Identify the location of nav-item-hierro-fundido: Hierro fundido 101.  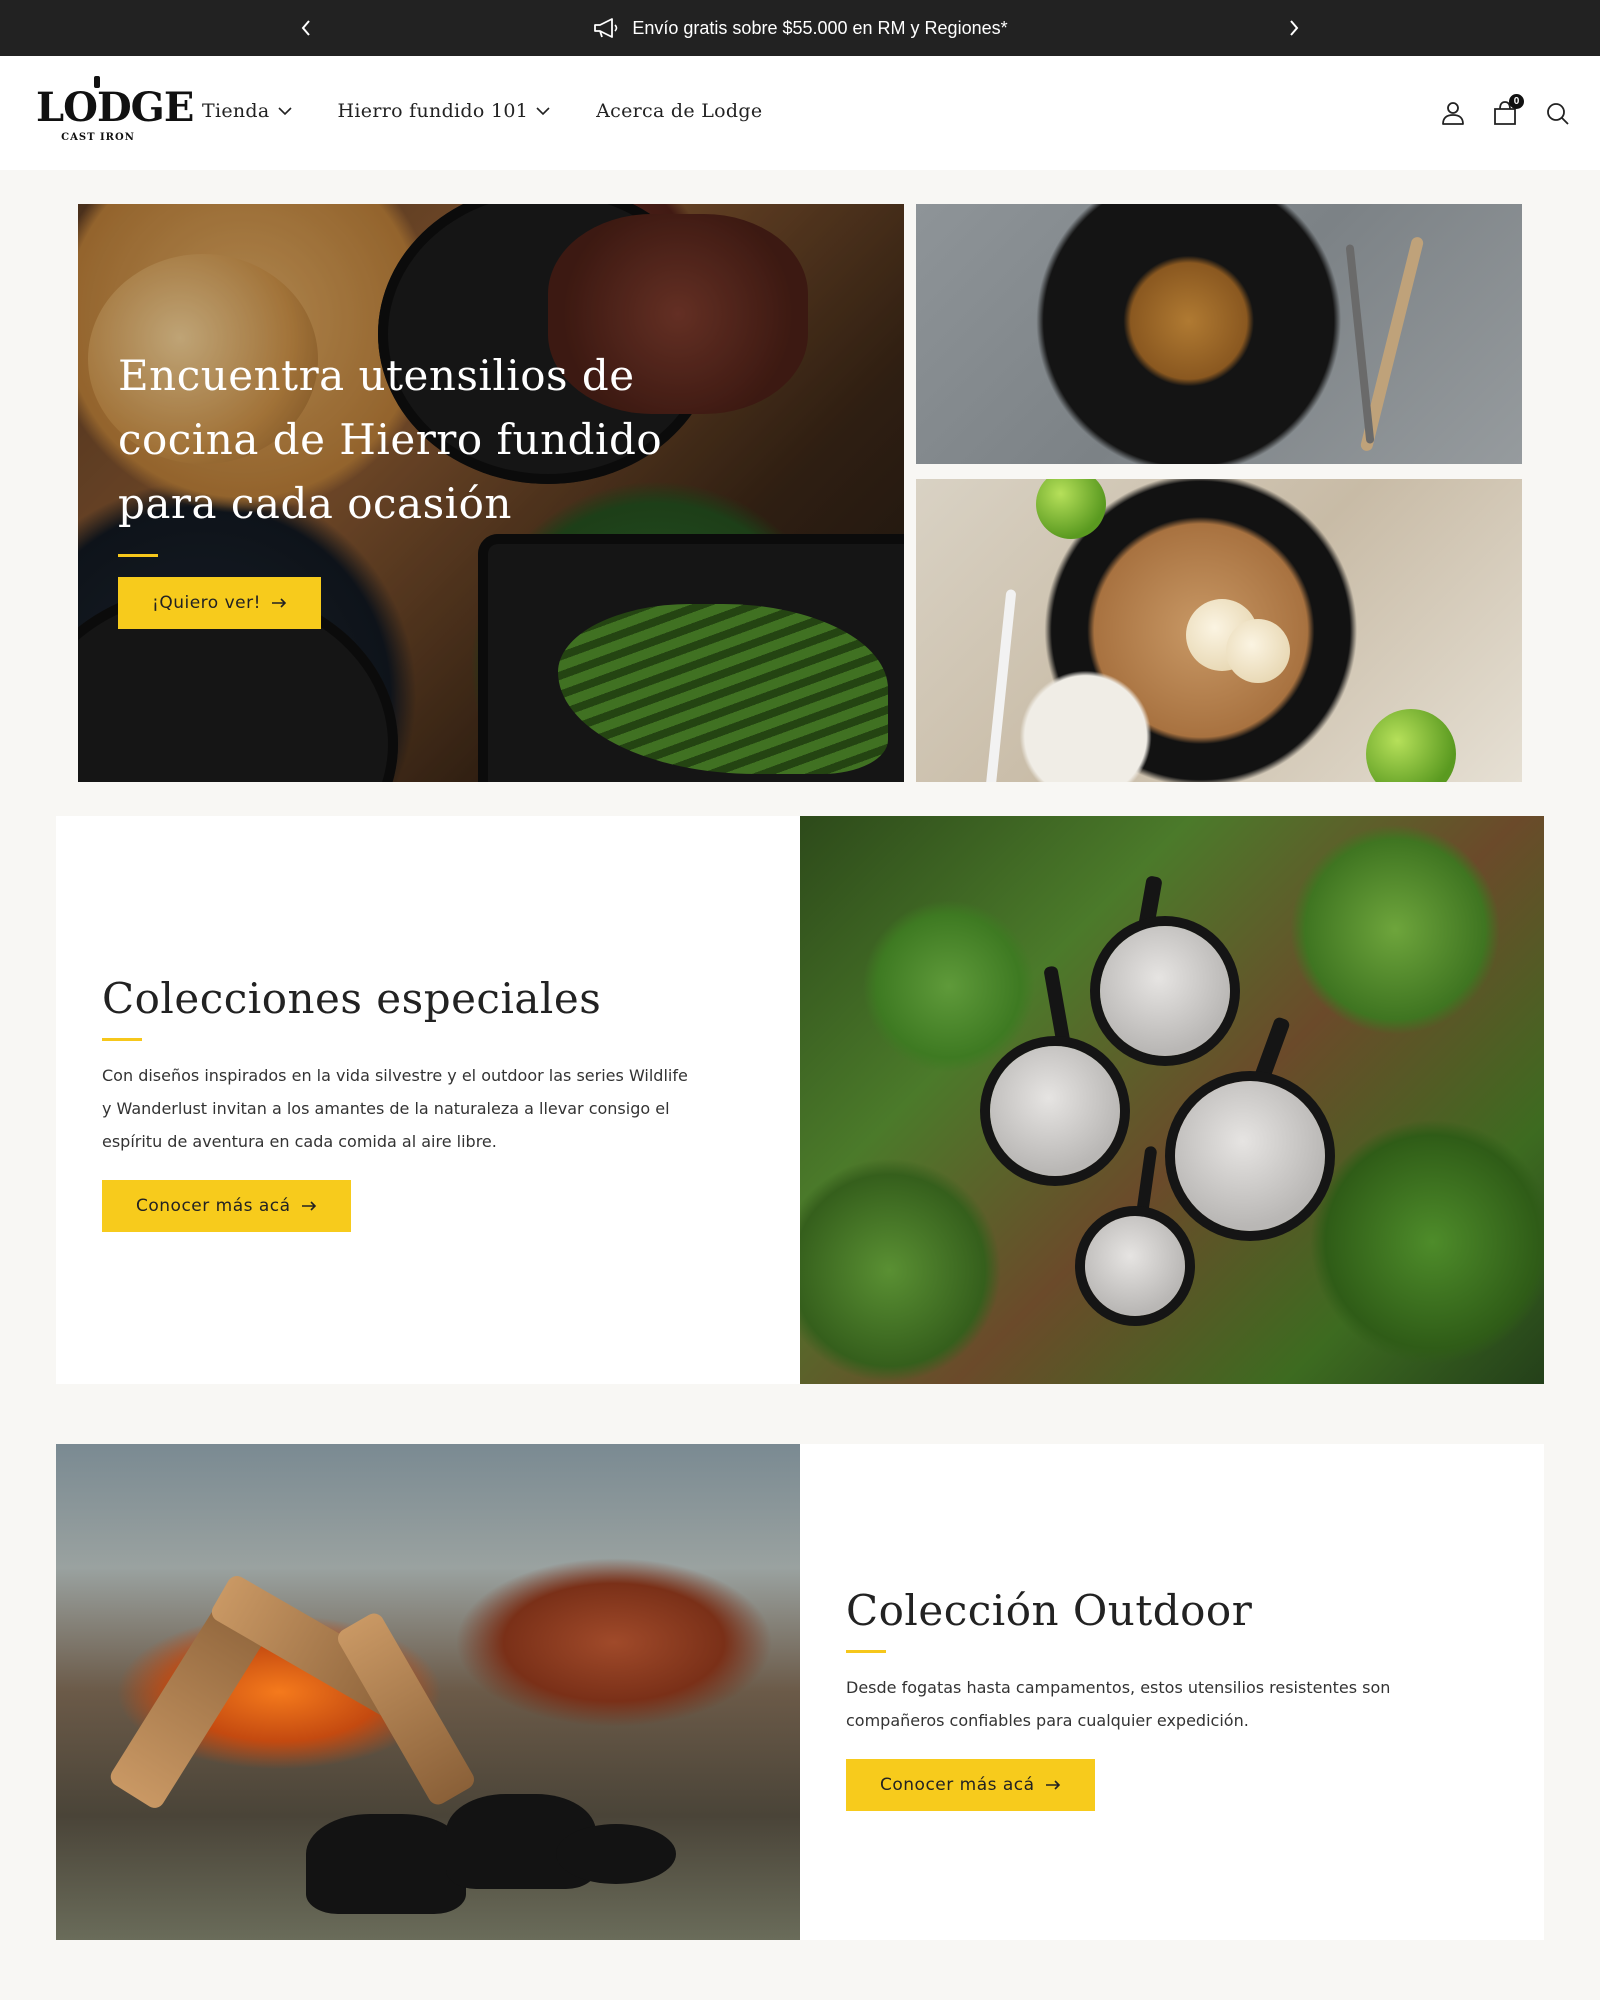
(444, 111).